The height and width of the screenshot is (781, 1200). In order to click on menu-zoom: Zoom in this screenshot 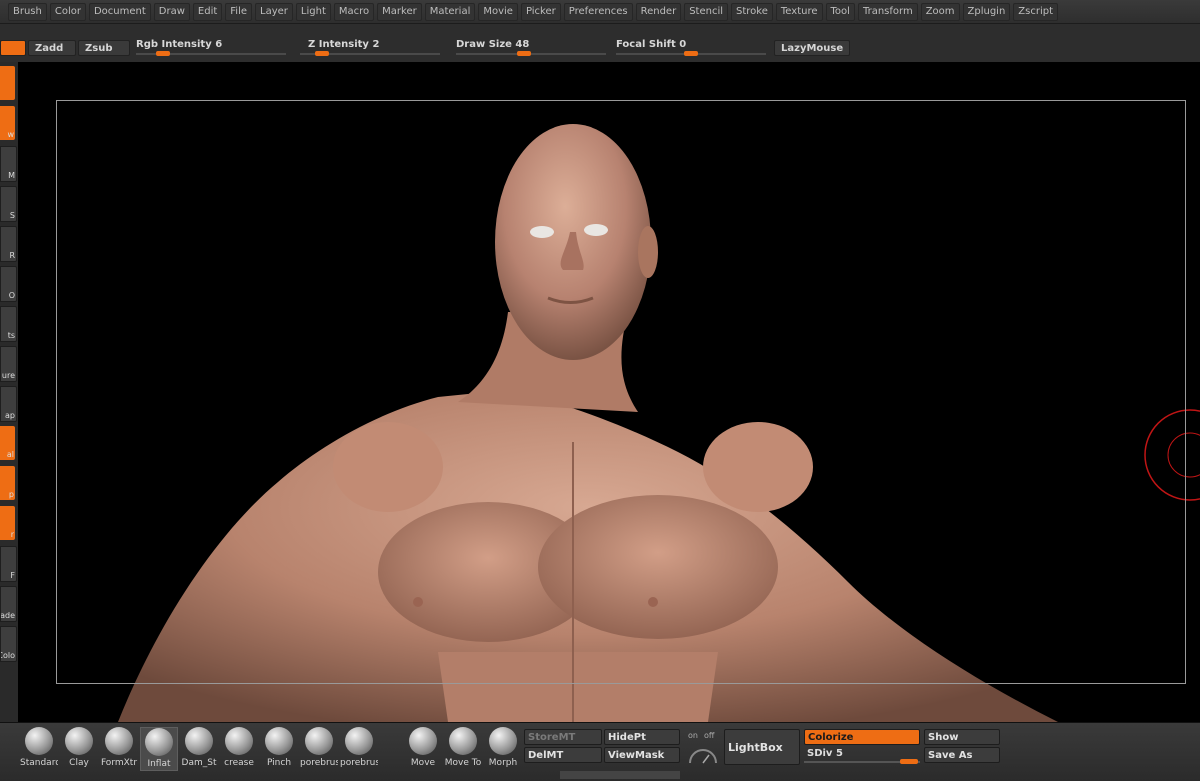, I will do `click(940, 11)`.